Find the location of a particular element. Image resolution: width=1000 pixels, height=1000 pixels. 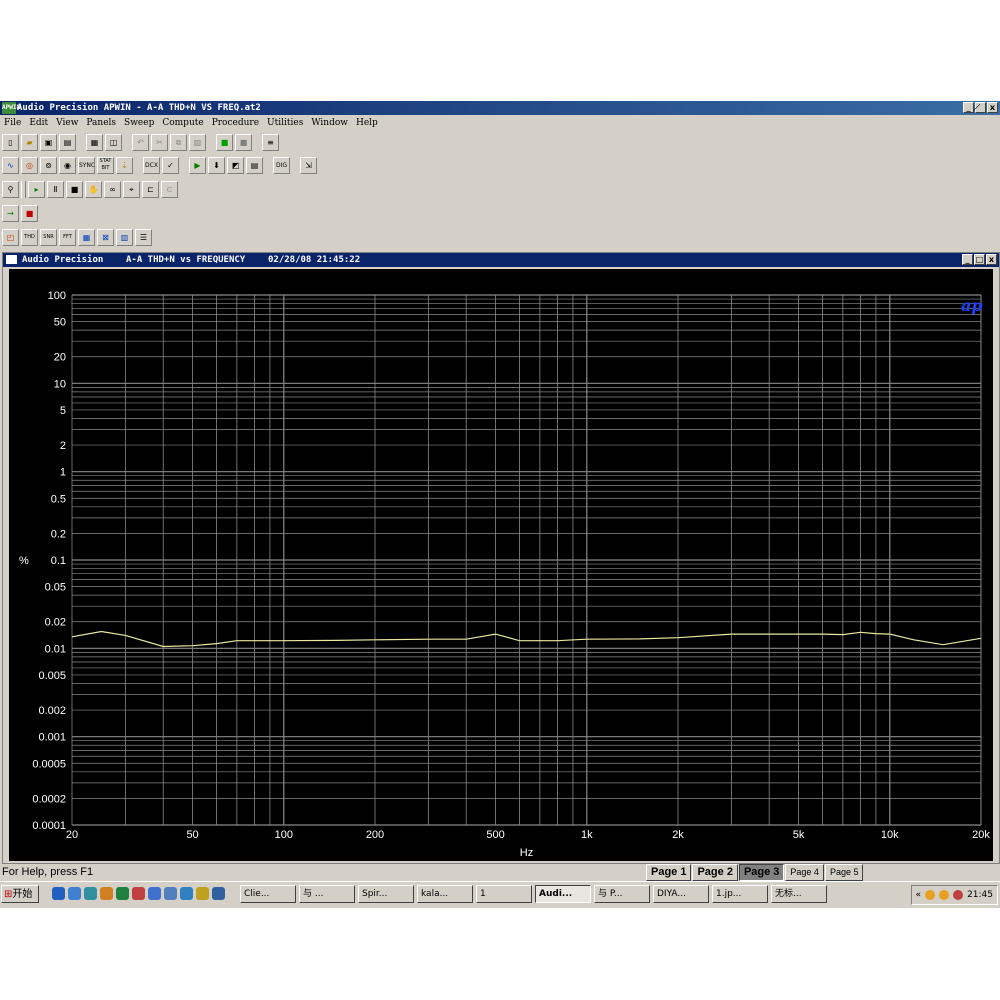

print-icon: ▦ is located at coordinates (94, 142).